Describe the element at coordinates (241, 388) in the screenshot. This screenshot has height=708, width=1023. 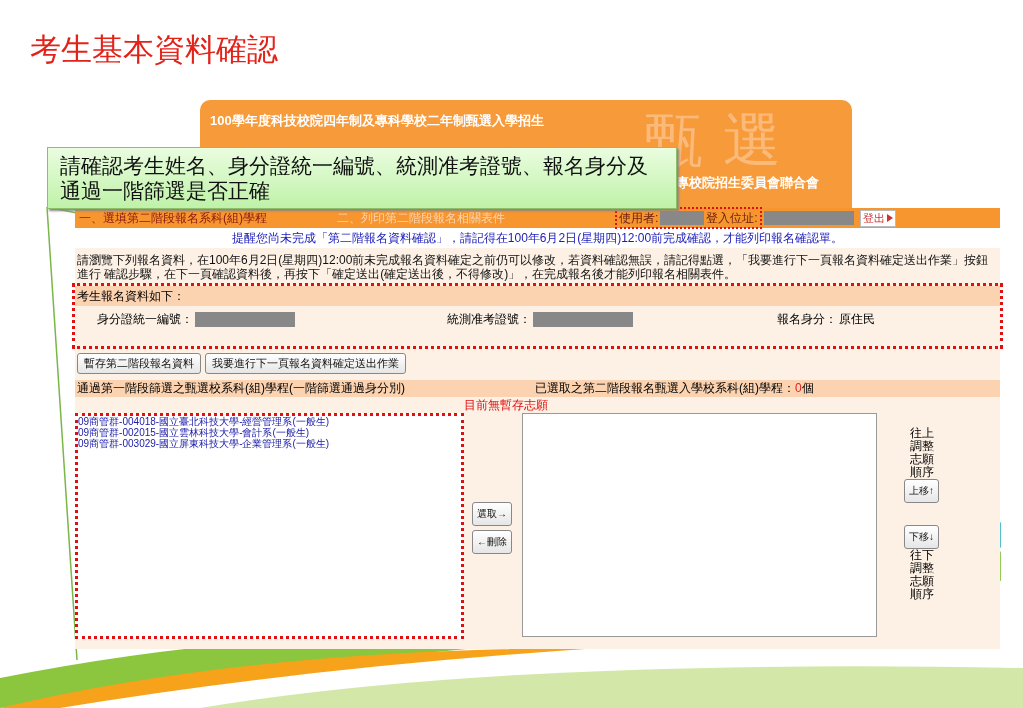
I see `passed-heading: 通過第一階段篩選之甄選校系科(組)學程(一階篩選通過身分別)` at that location.